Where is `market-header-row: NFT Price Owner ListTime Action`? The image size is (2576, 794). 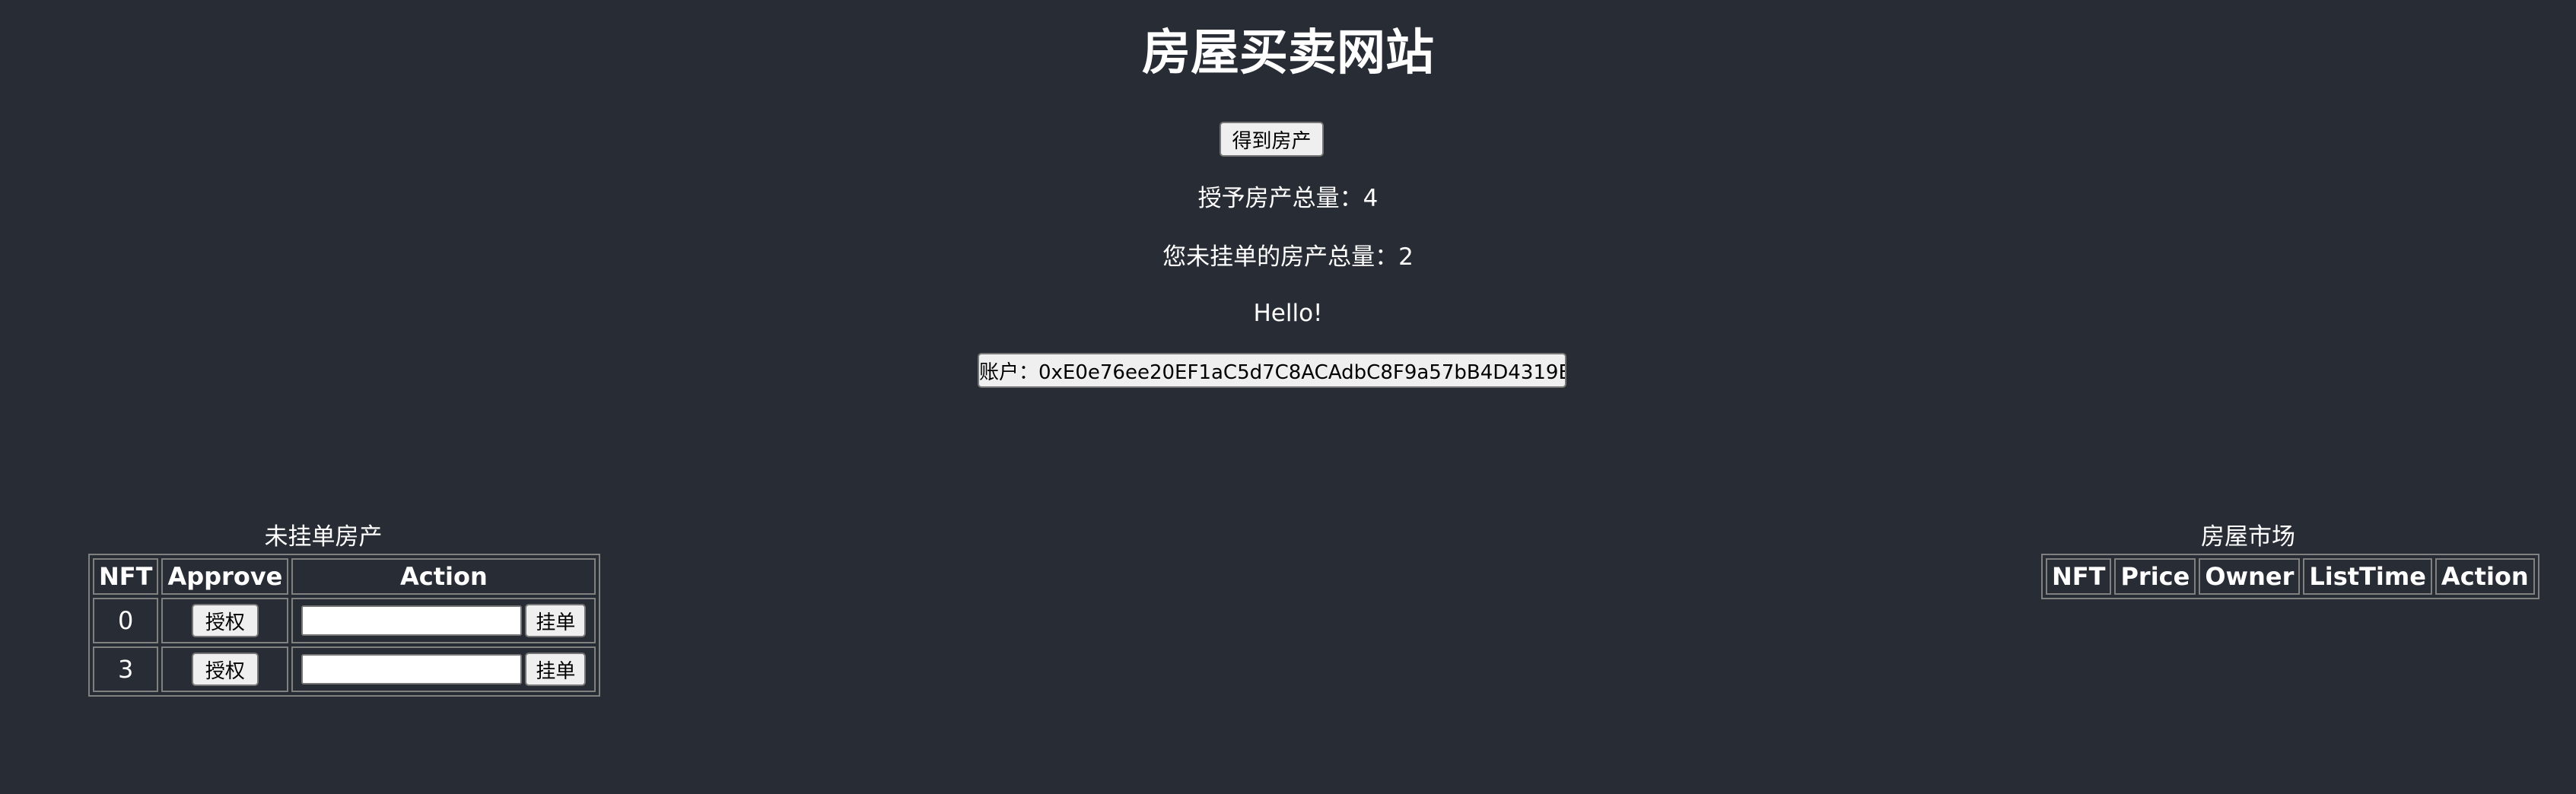 market-header-row: NFT Price Owner ListTime Action is located at coordinates (2291, 576).